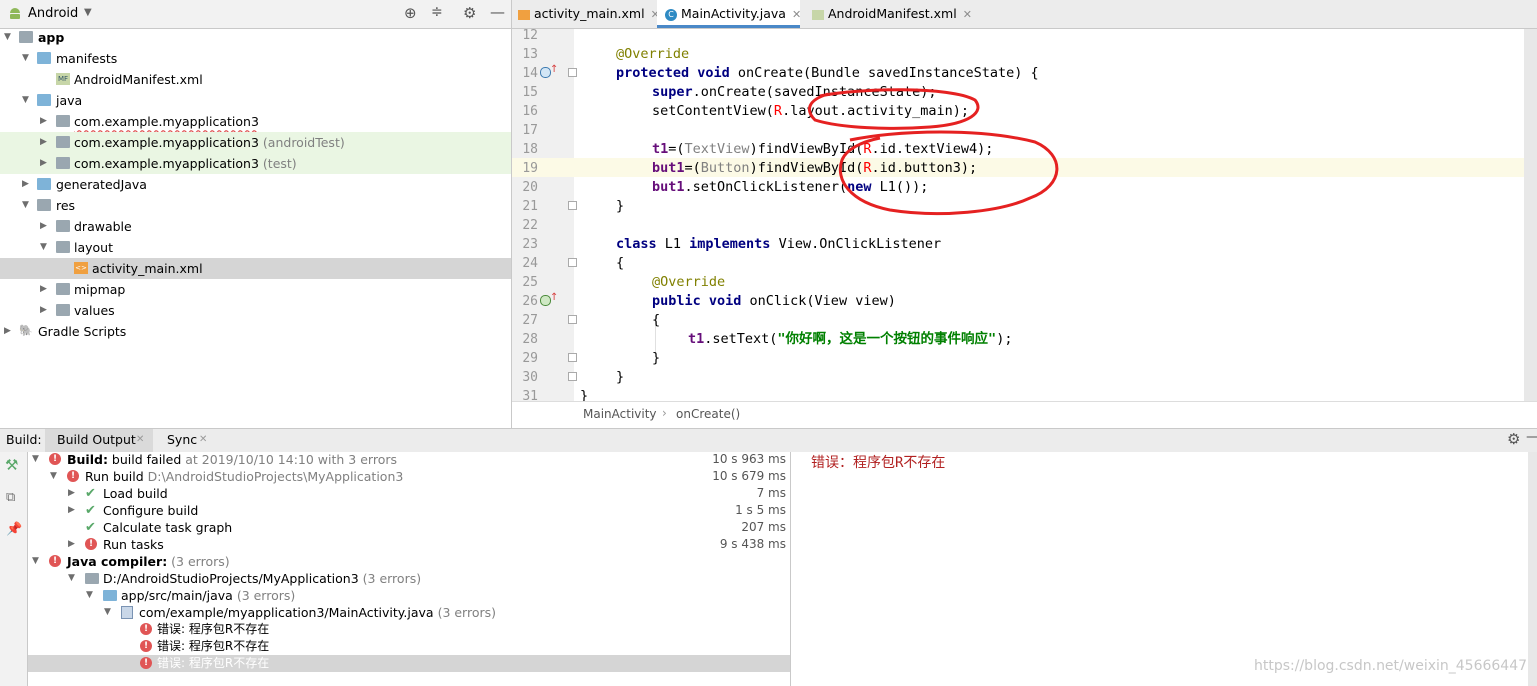 The image size is (1537, 686). Describe the element at coordinates (14, 529) in the screenshot. I see `pin-icon: 📌` at that location.